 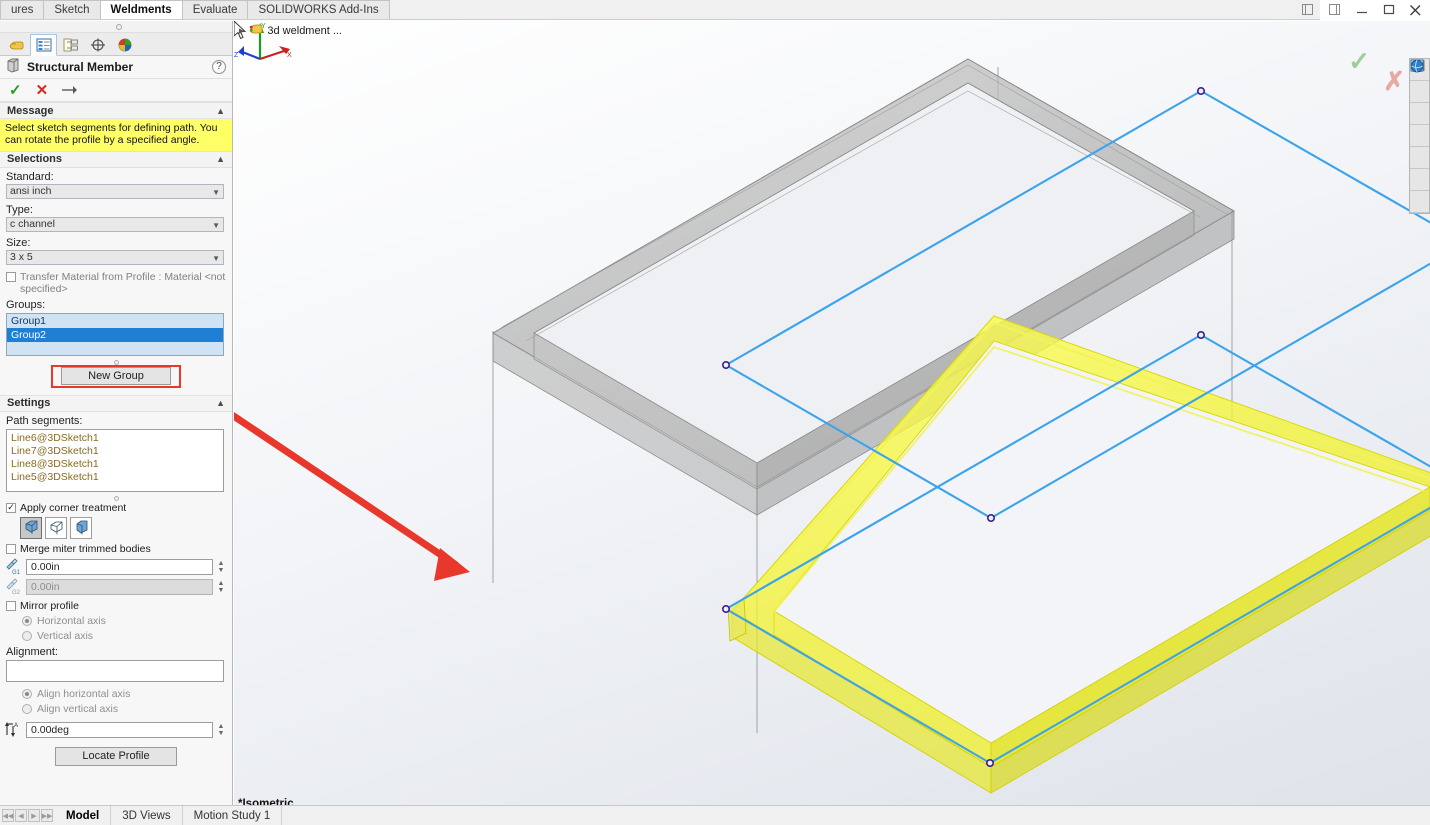 What do you see at coordinates (115, 671) in the screenshot?
I see `alignment-selection-box` at bounding box center [115, 671].